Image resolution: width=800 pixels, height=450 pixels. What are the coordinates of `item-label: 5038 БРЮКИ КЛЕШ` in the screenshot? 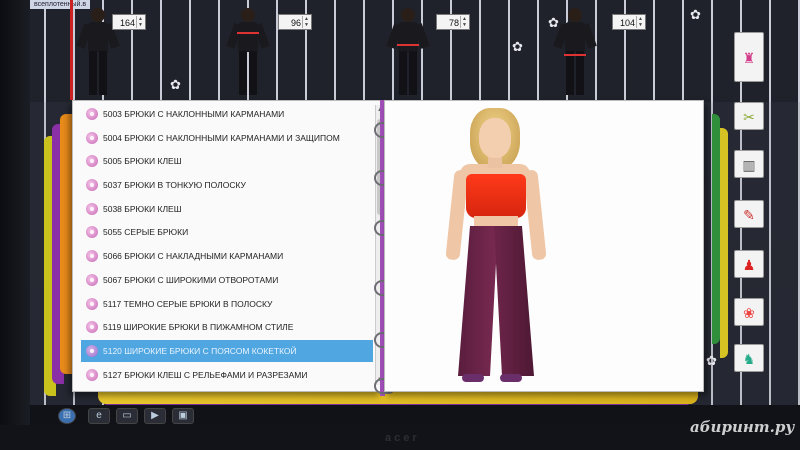 It's located at (142, 208).